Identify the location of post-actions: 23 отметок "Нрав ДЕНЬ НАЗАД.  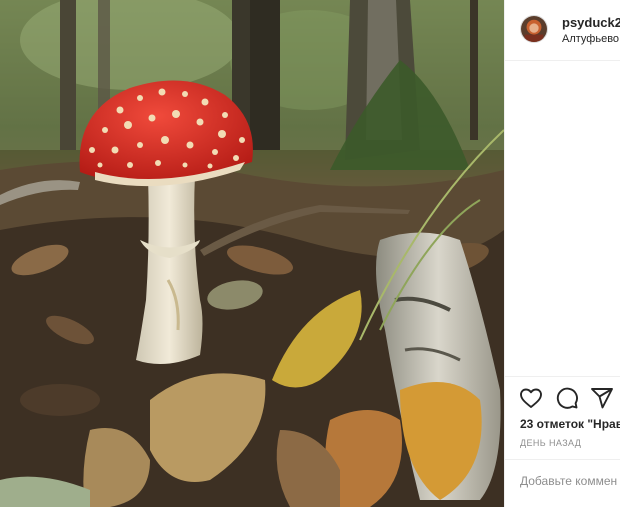
(562, 441).